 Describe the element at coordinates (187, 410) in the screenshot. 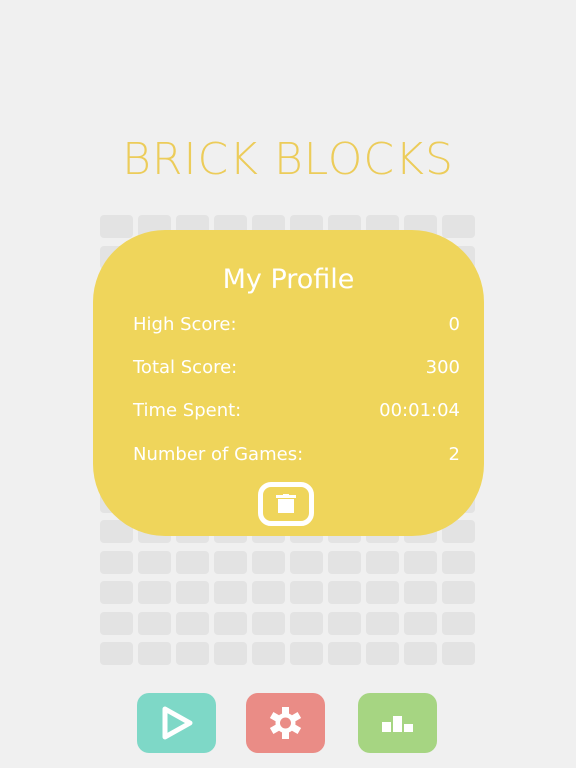

I see `stat-label: Time Spent:` at that location.